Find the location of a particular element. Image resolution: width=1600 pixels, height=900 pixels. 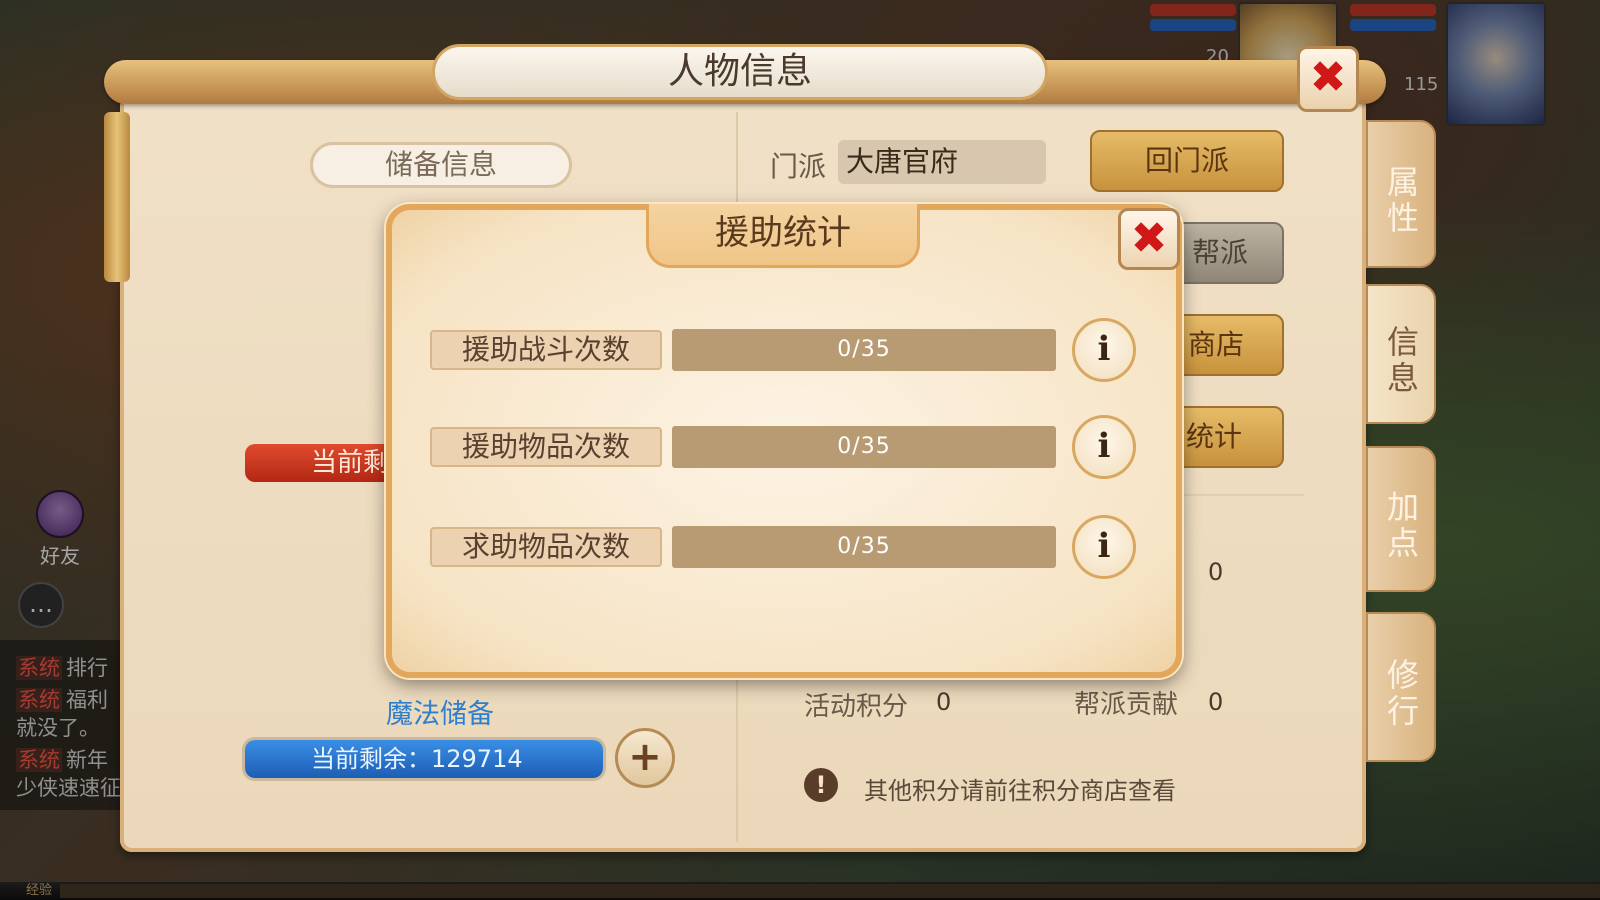

reserve-info-header: 储备信息 is located at coordinates (441, 165).